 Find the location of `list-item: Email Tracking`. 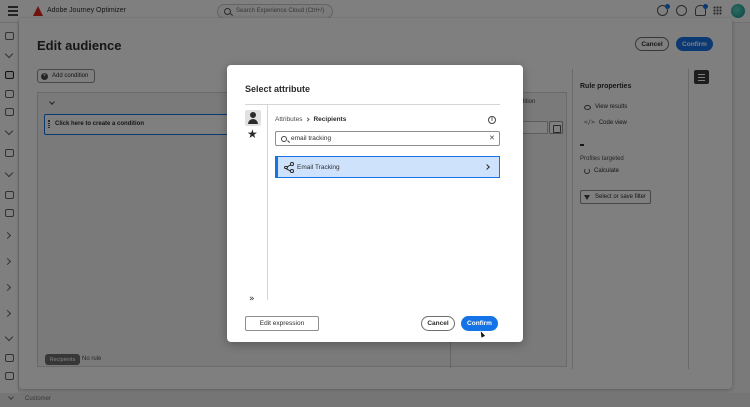

list-item: Email Tracking is located at coordinates (387, 167).